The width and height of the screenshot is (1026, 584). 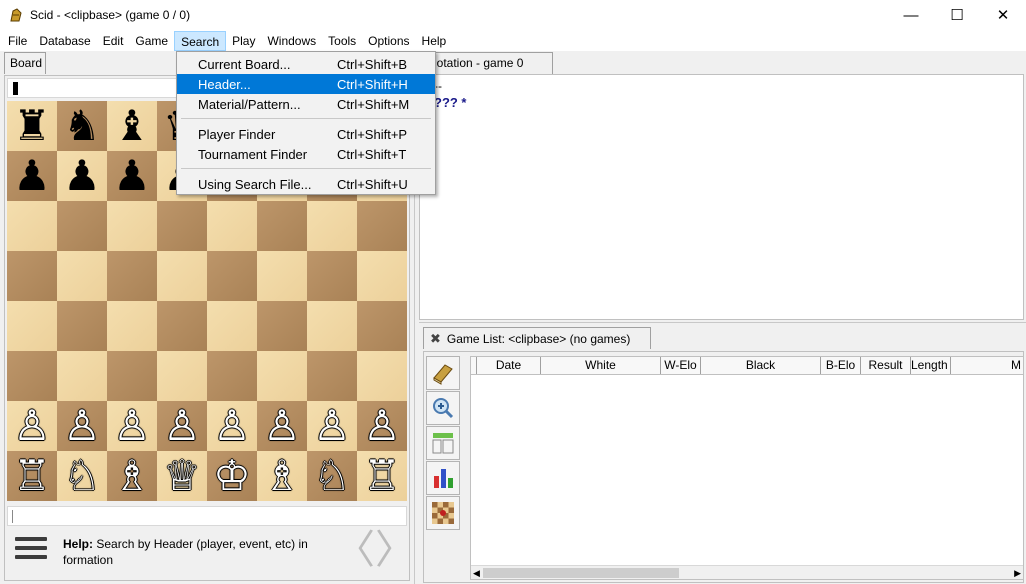 I want to click on column-header-w-elo: W-Elo, so click(x=681, y=365).